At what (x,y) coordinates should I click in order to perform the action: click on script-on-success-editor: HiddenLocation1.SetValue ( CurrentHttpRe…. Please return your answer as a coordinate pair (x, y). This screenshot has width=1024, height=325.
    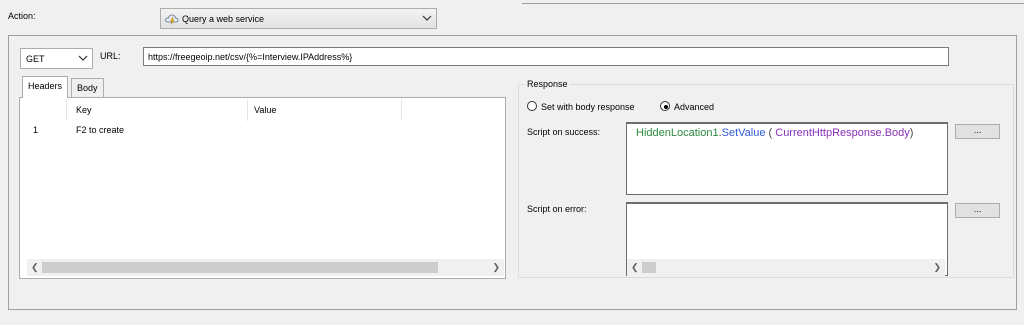
    Looking at the image, I should click on (787, 158).